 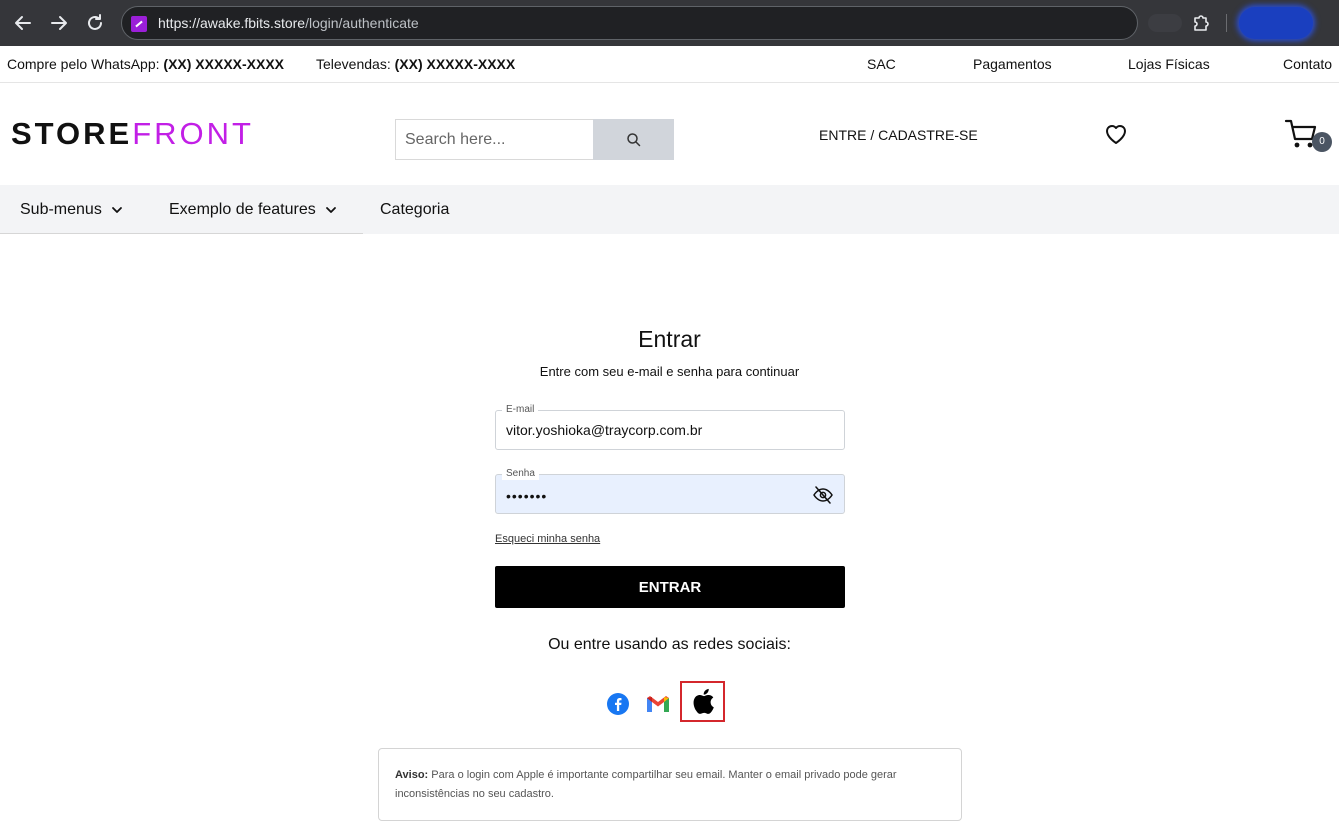 What do you see at coordinates (59, 23) in the screenshot?
I see `forward-icon` at bounding box center [59, 23].